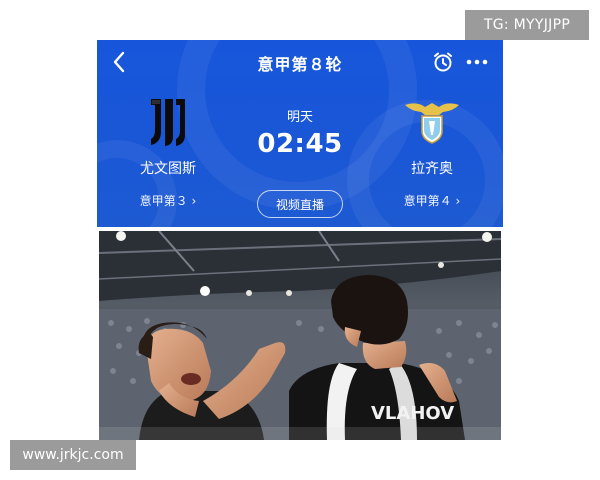 Image resolution: width=600 pixels, height=480 pixels. What do you see at coordinates (432, 152) in the screenshot?
I see `away-team: 拉齐奥 意甲第４ ›` at bounding box center [432, 152].